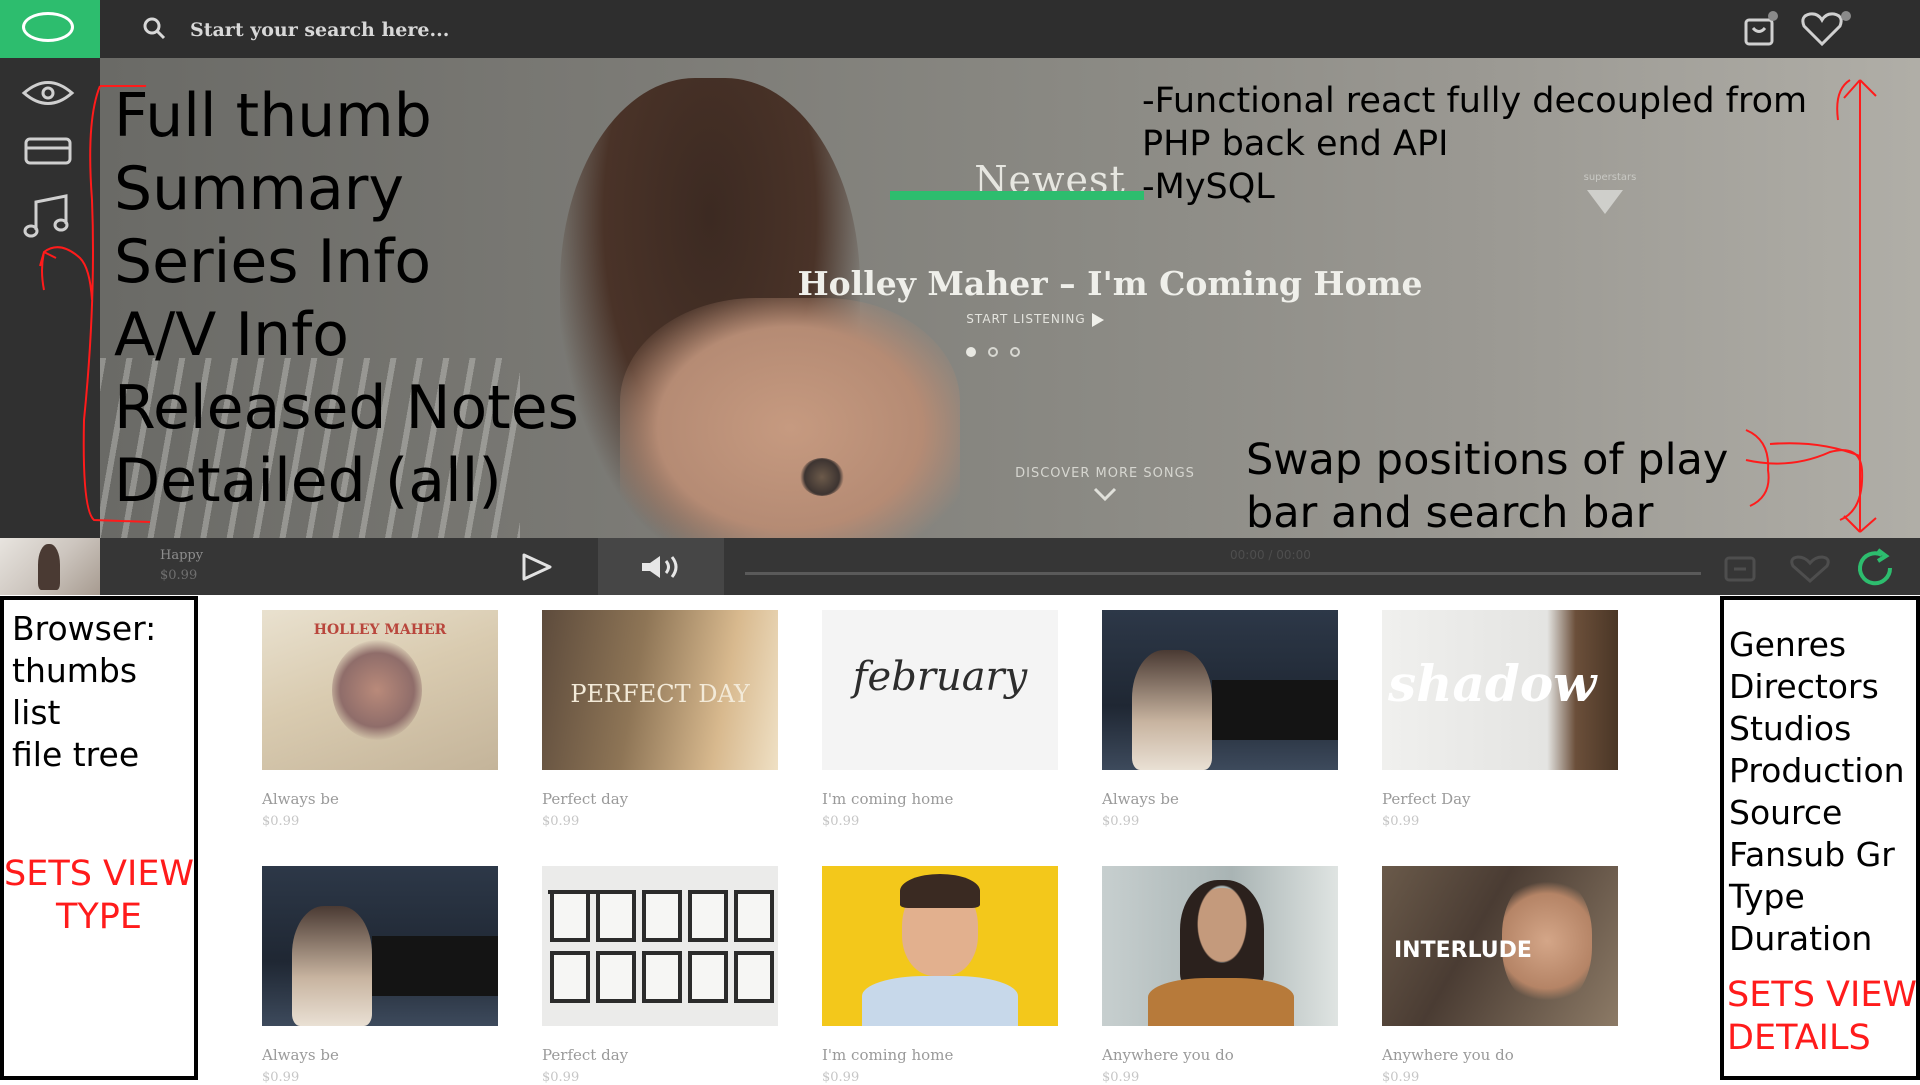 This screenshot has height=1085, width=1920. What do you see at coordinates (84, 713) in the screenshot?
I see `view-option-list: list` at bounding box center [84, 713].